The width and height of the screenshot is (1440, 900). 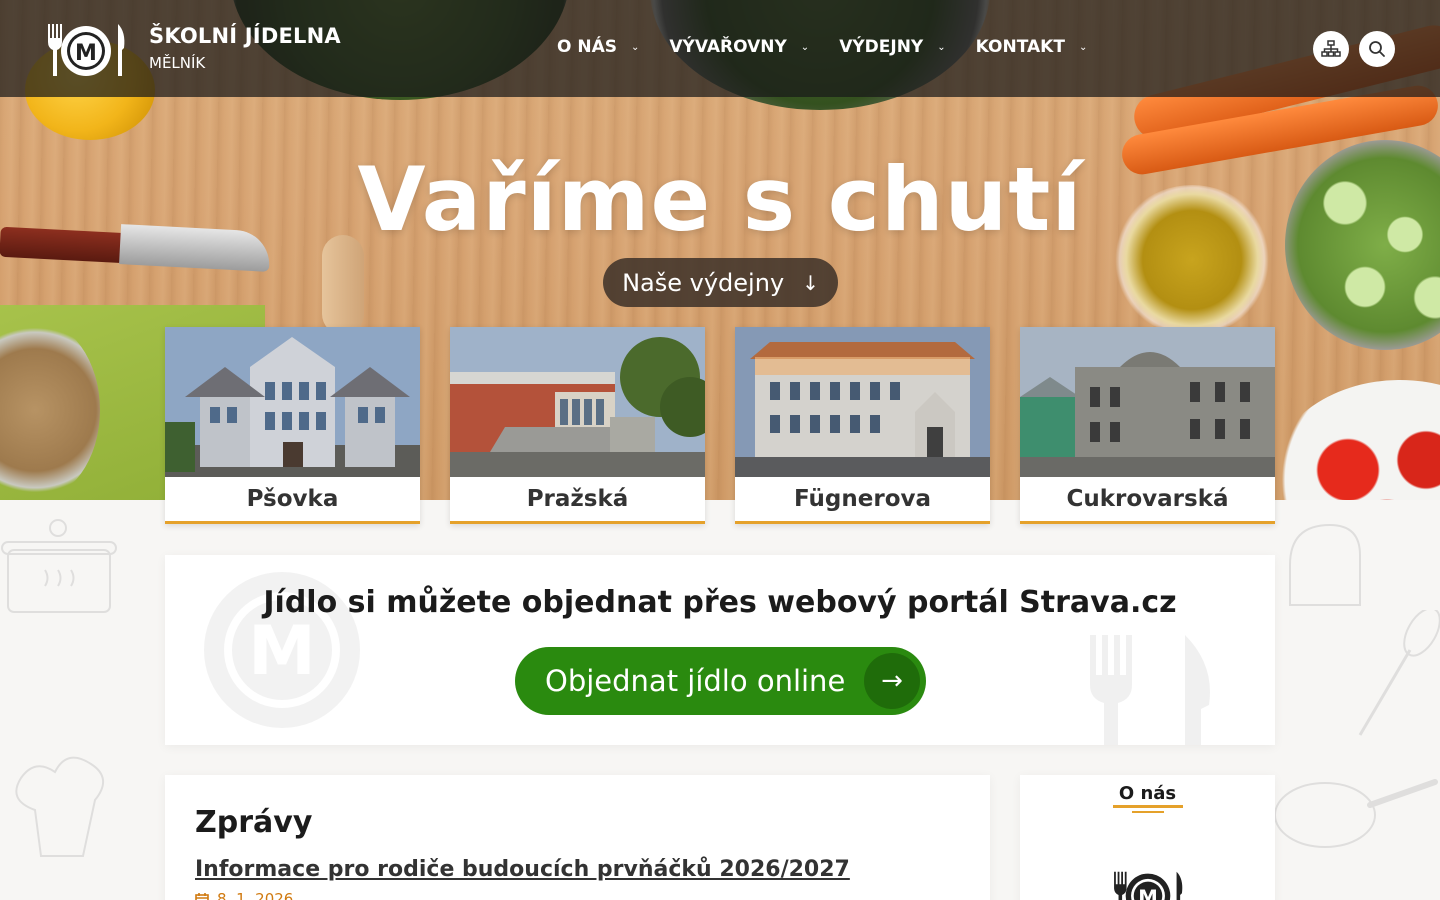 What do you see at coordinates (837, 47) in the screenshot?
I see `main-nav: O NÁS ⌄ VÝVAŘOVNY ⌄ VÝDEJNY ⌄ KONTAKT ⌄` at bounding box center [837, 47].